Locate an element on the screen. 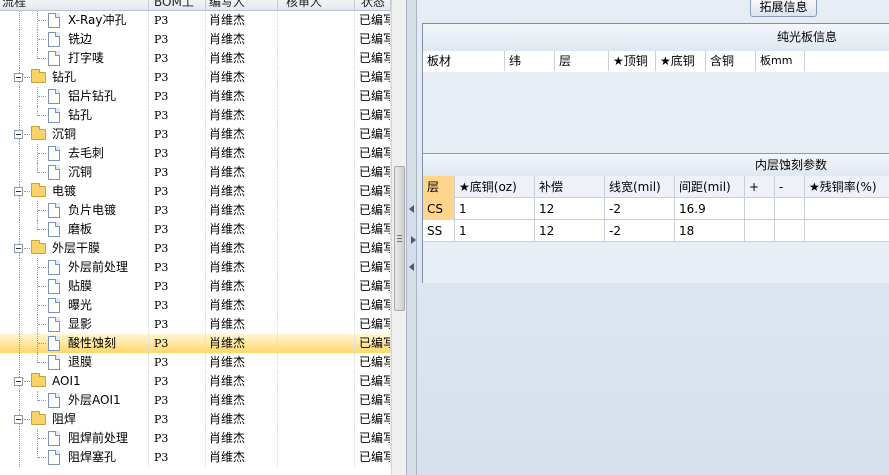  tree-group-row: AOI1 P3肖维杰 已编写 is located at coordinates (195, 381).